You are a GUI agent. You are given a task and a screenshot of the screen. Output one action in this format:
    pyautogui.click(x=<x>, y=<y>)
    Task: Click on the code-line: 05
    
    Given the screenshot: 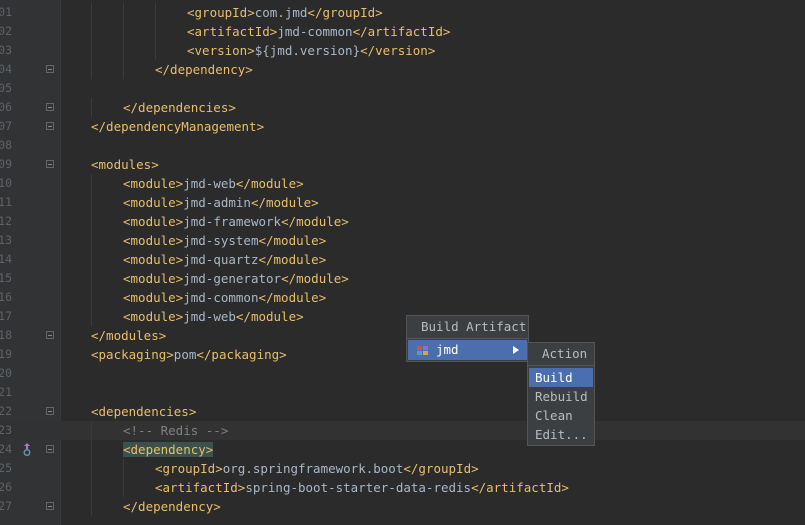 What is the action you would take?
    pyautogui.click(x=402, y=88)
    